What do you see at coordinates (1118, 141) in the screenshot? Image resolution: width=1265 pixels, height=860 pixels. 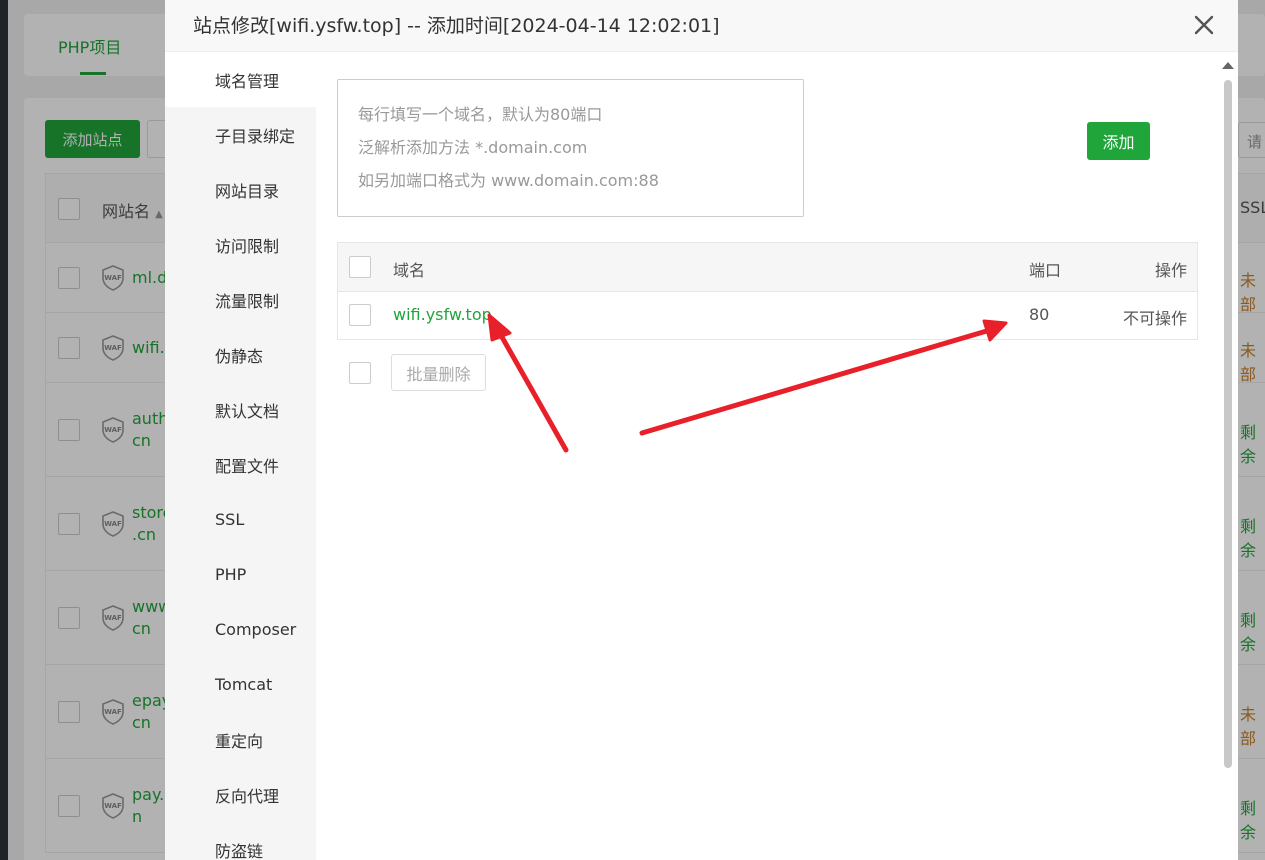 I see `add-domain-button: 添加` at bounding box center [1118, 141].